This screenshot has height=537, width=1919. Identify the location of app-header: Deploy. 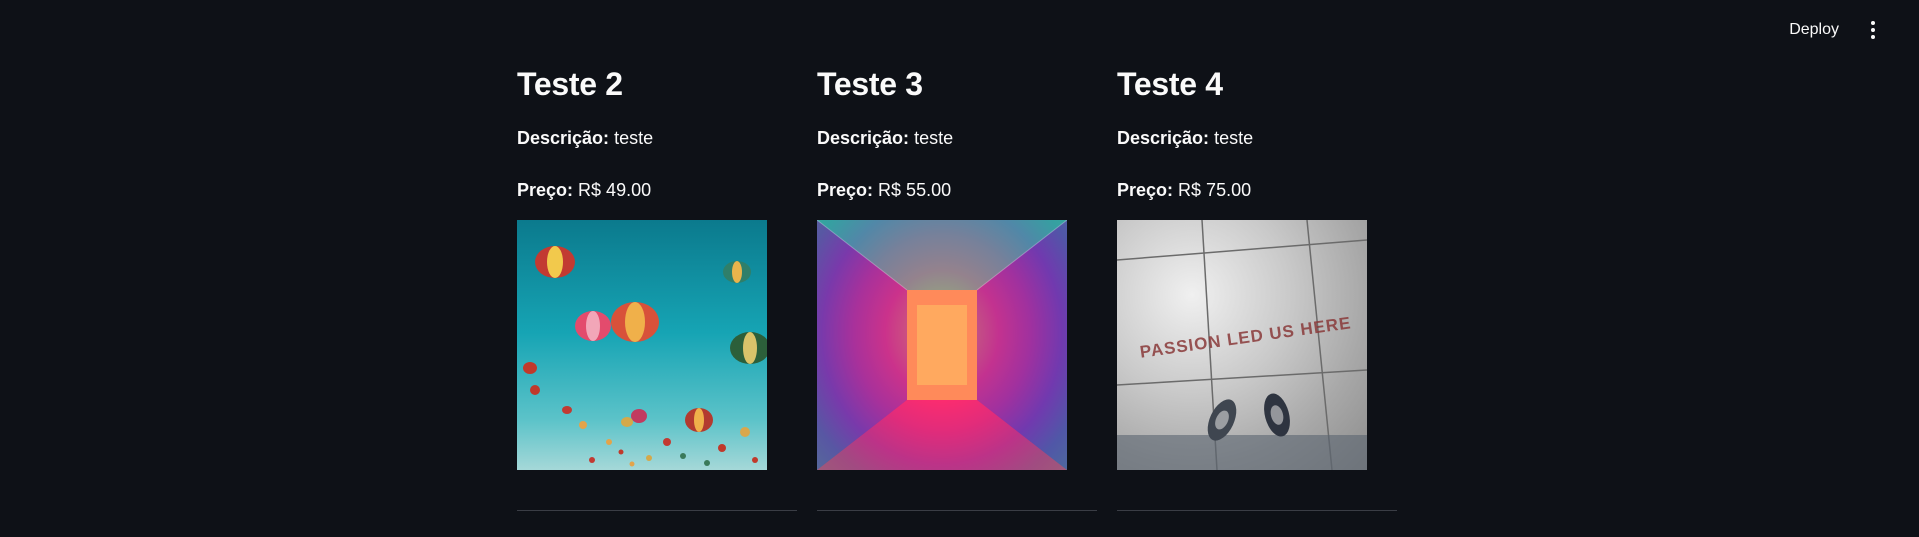
(959, 29).